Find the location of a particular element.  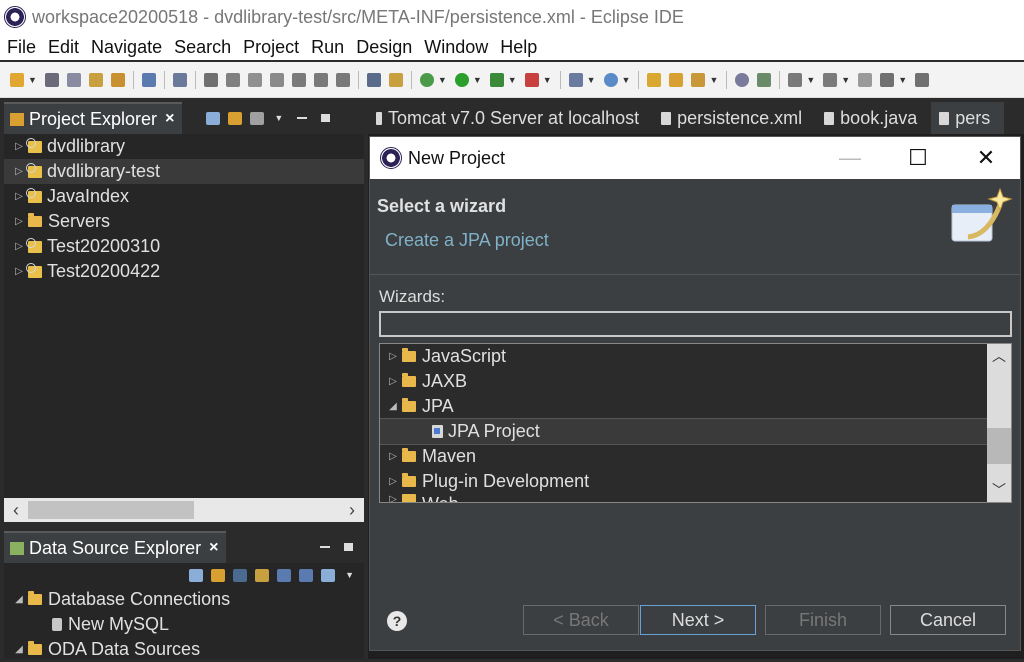

step-over-icon is located at coordinates (320, 79).